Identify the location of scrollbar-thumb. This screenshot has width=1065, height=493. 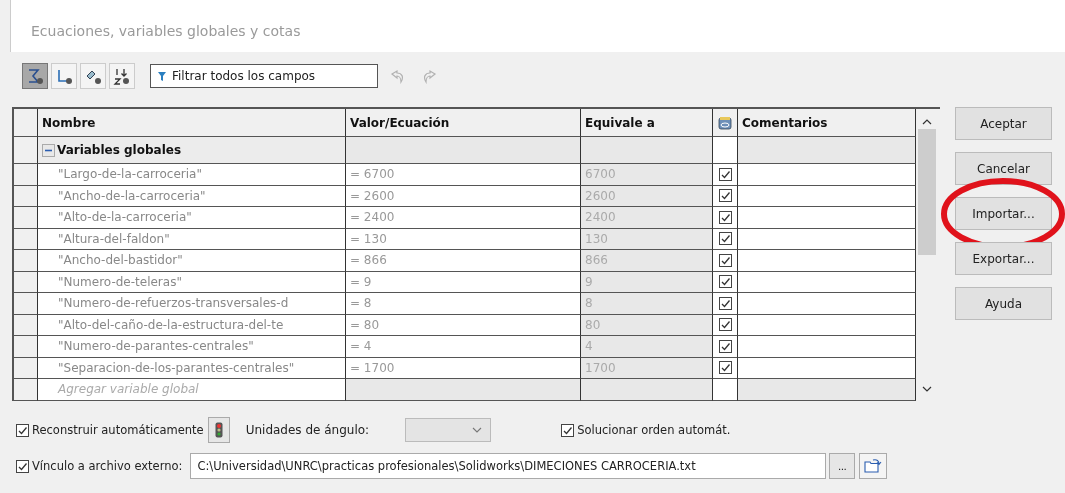
(927, 192).